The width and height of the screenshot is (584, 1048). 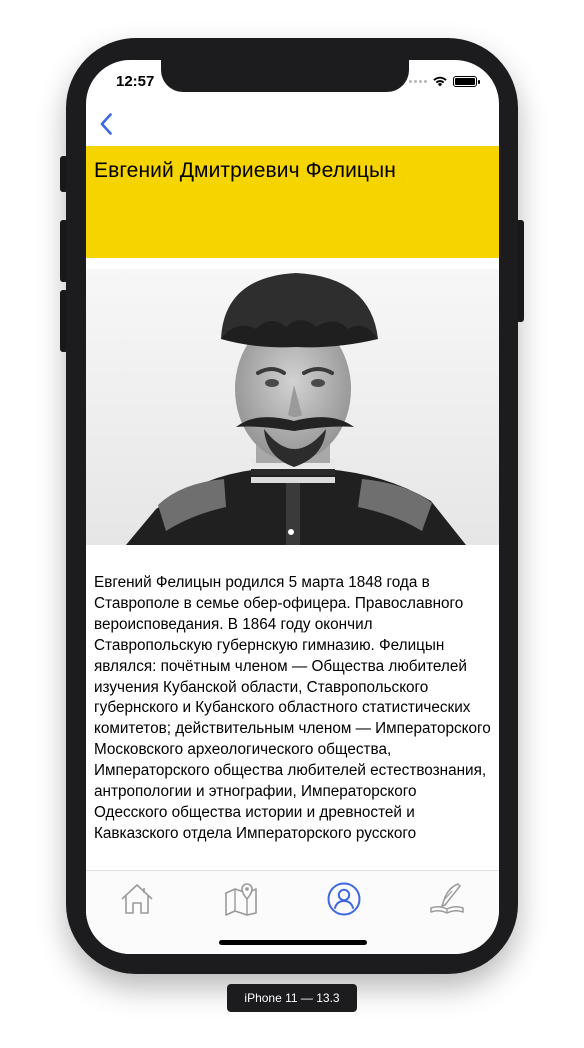 I want to click on chevron-left-icon, so click(x=106, y=124).